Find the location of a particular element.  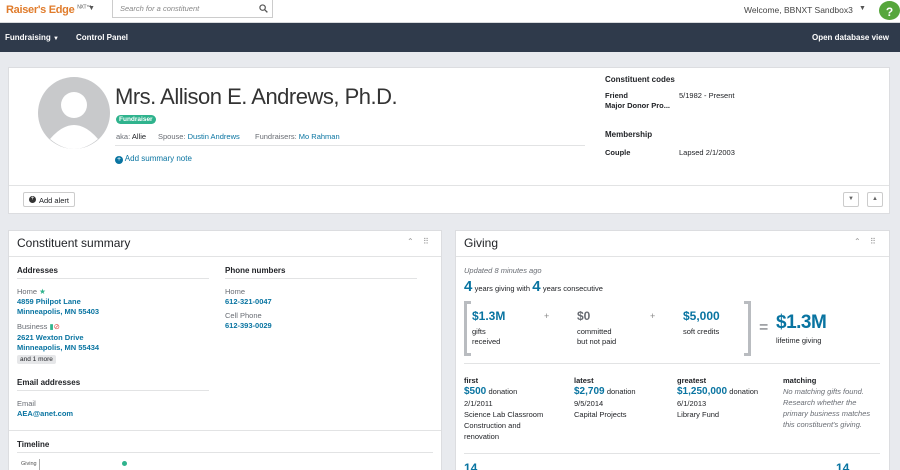

giving-bottom-divider is located at coordinates (672, 453).